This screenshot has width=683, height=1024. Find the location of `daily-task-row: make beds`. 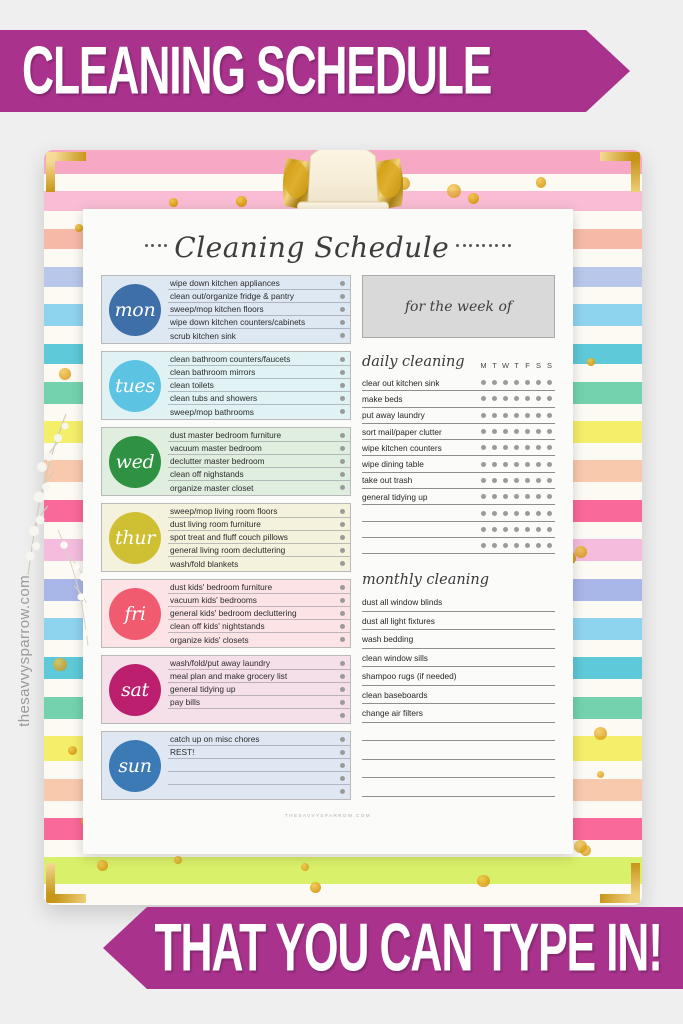

daily-task-row: make beds is located at coordinates (458, 399).